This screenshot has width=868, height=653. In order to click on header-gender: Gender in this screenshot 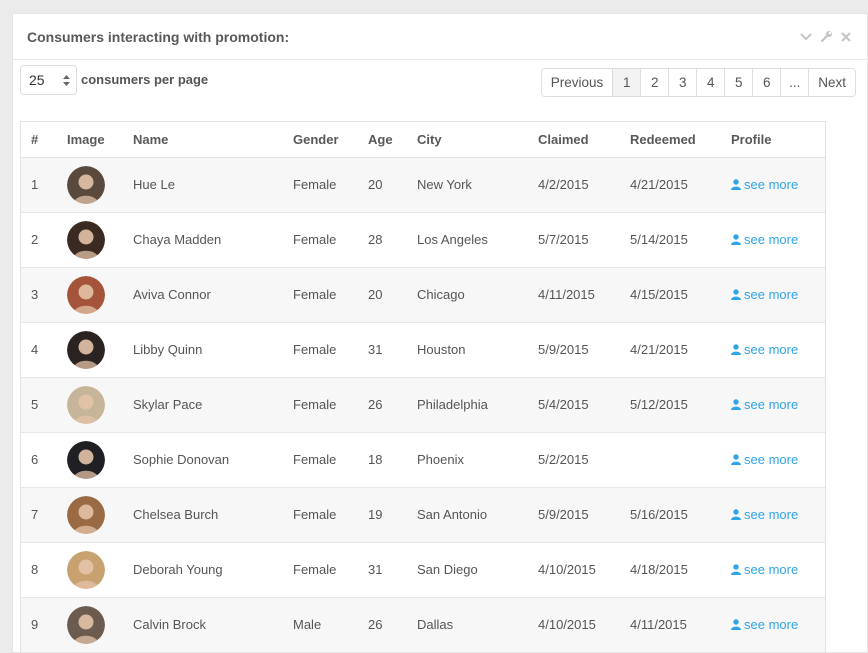, I will do `click(320, 140)`.